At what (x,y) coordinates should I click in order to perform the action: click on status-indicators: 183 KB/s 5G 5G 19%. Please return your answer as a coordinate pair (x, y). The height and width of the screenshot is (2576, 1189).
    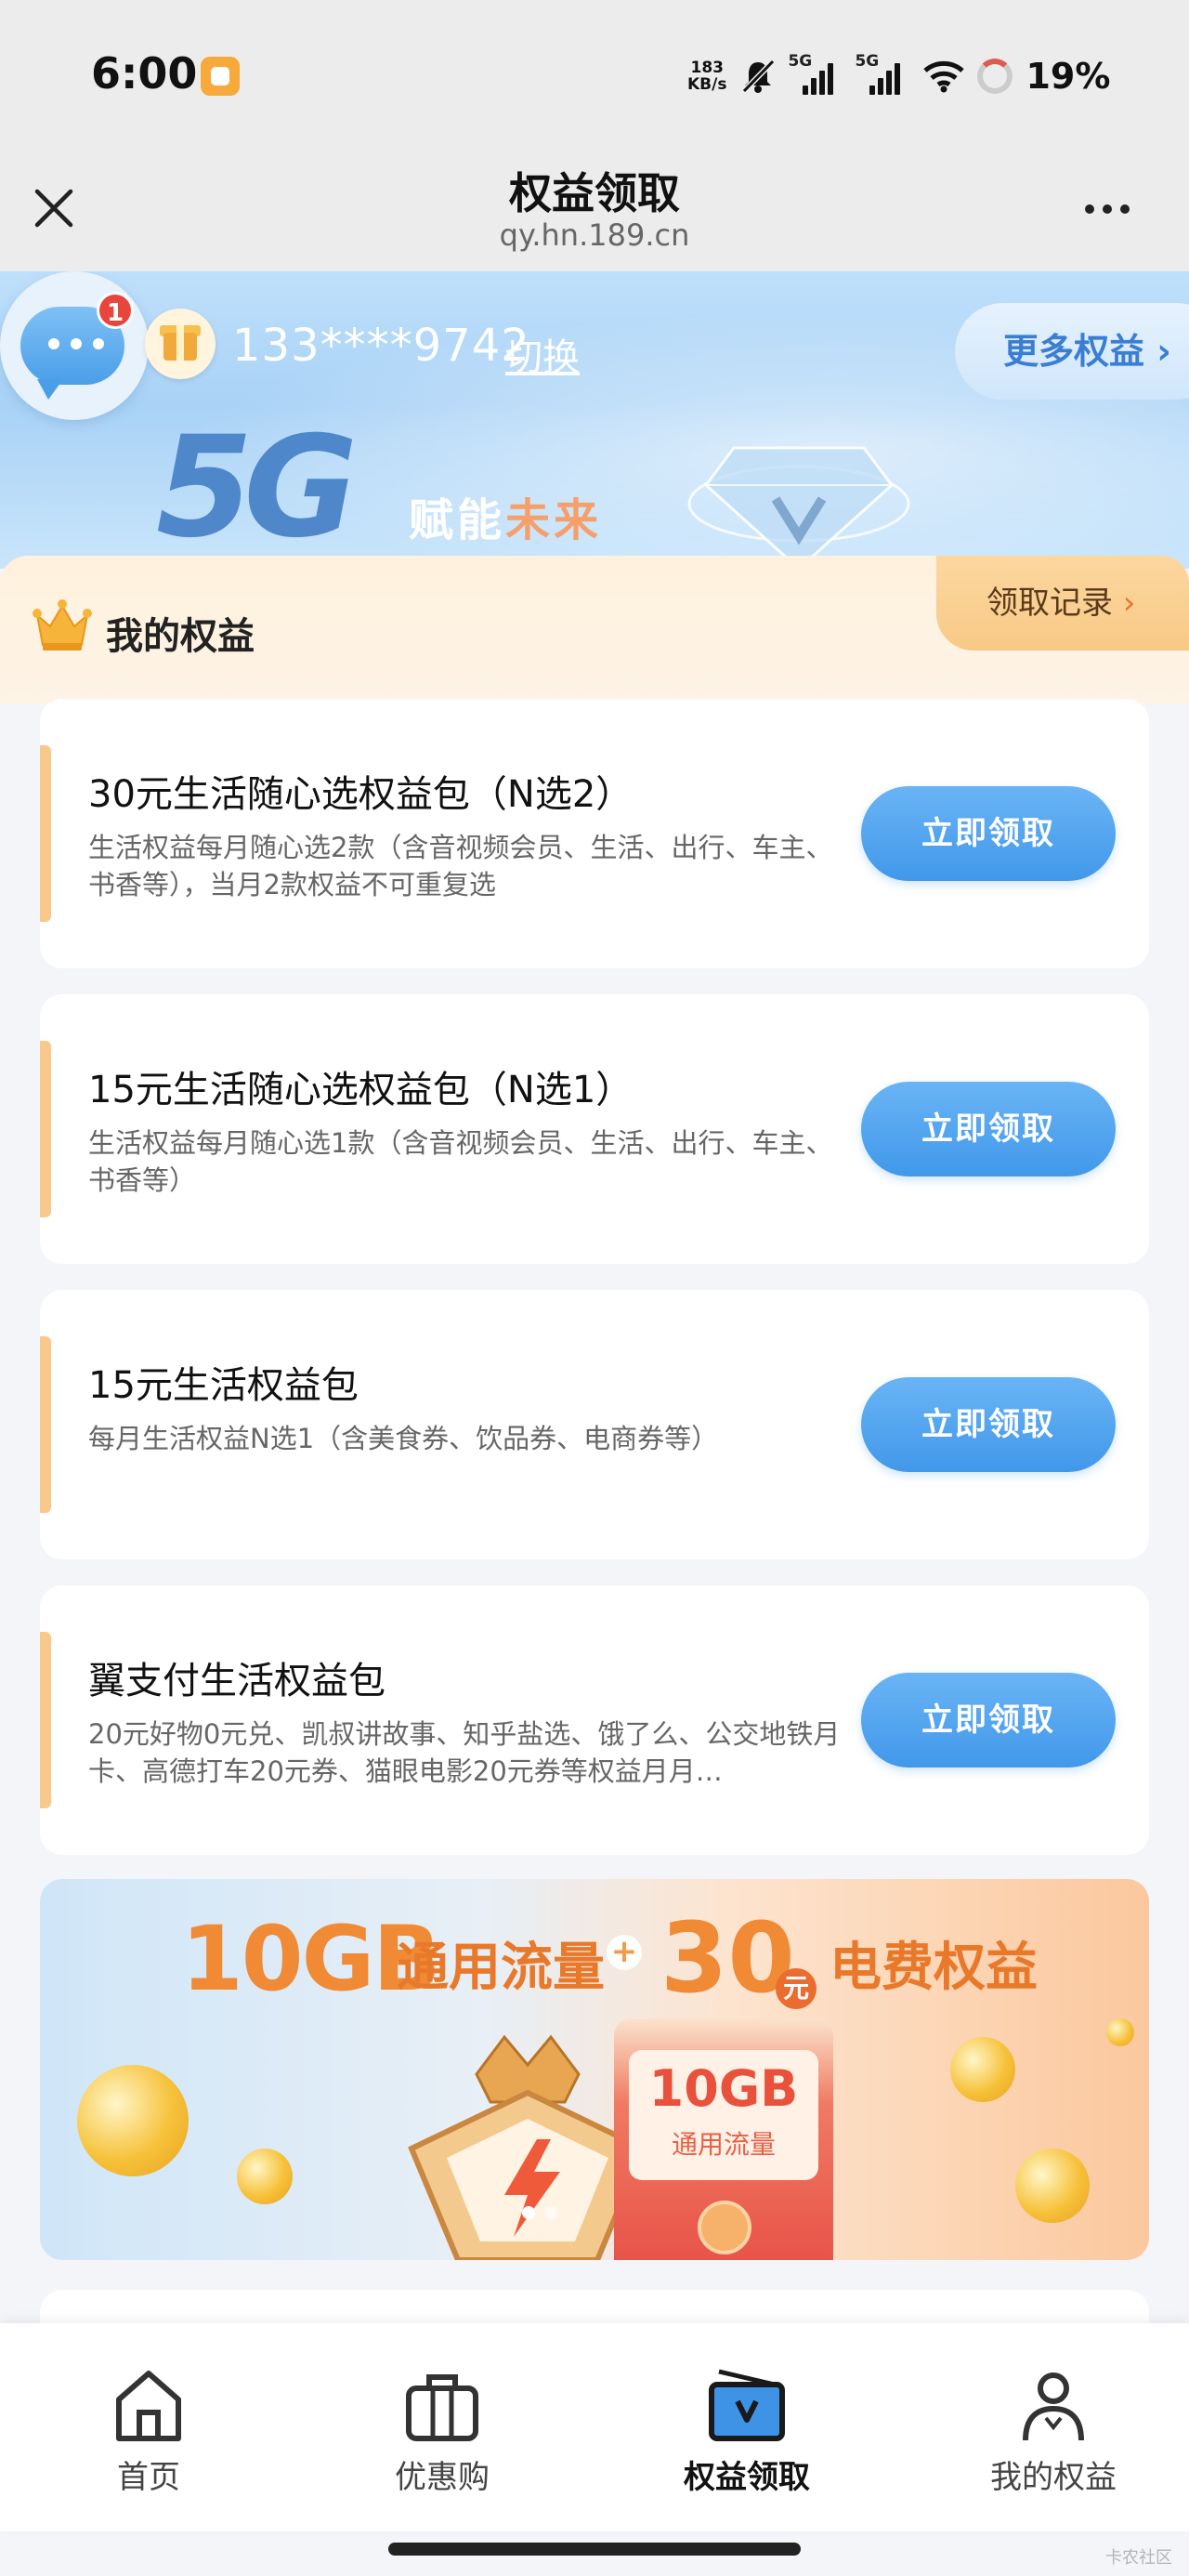
    Looking at the image, I should click on (899, 76).